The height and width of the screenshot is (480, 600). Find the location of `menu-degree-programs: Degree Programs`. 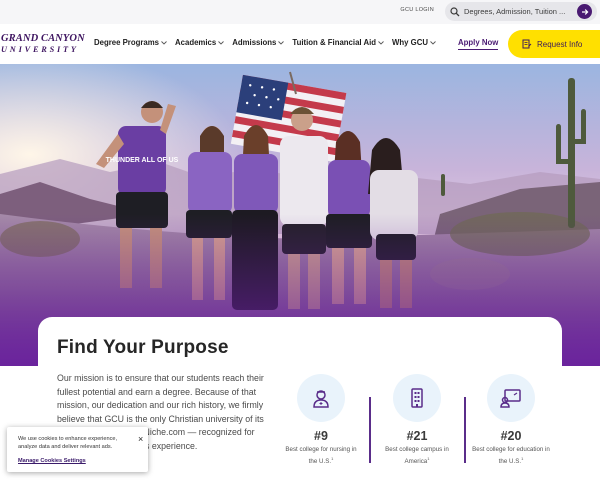

menu-degree-programs: Degree Programs is located at coordinates (130, 42).